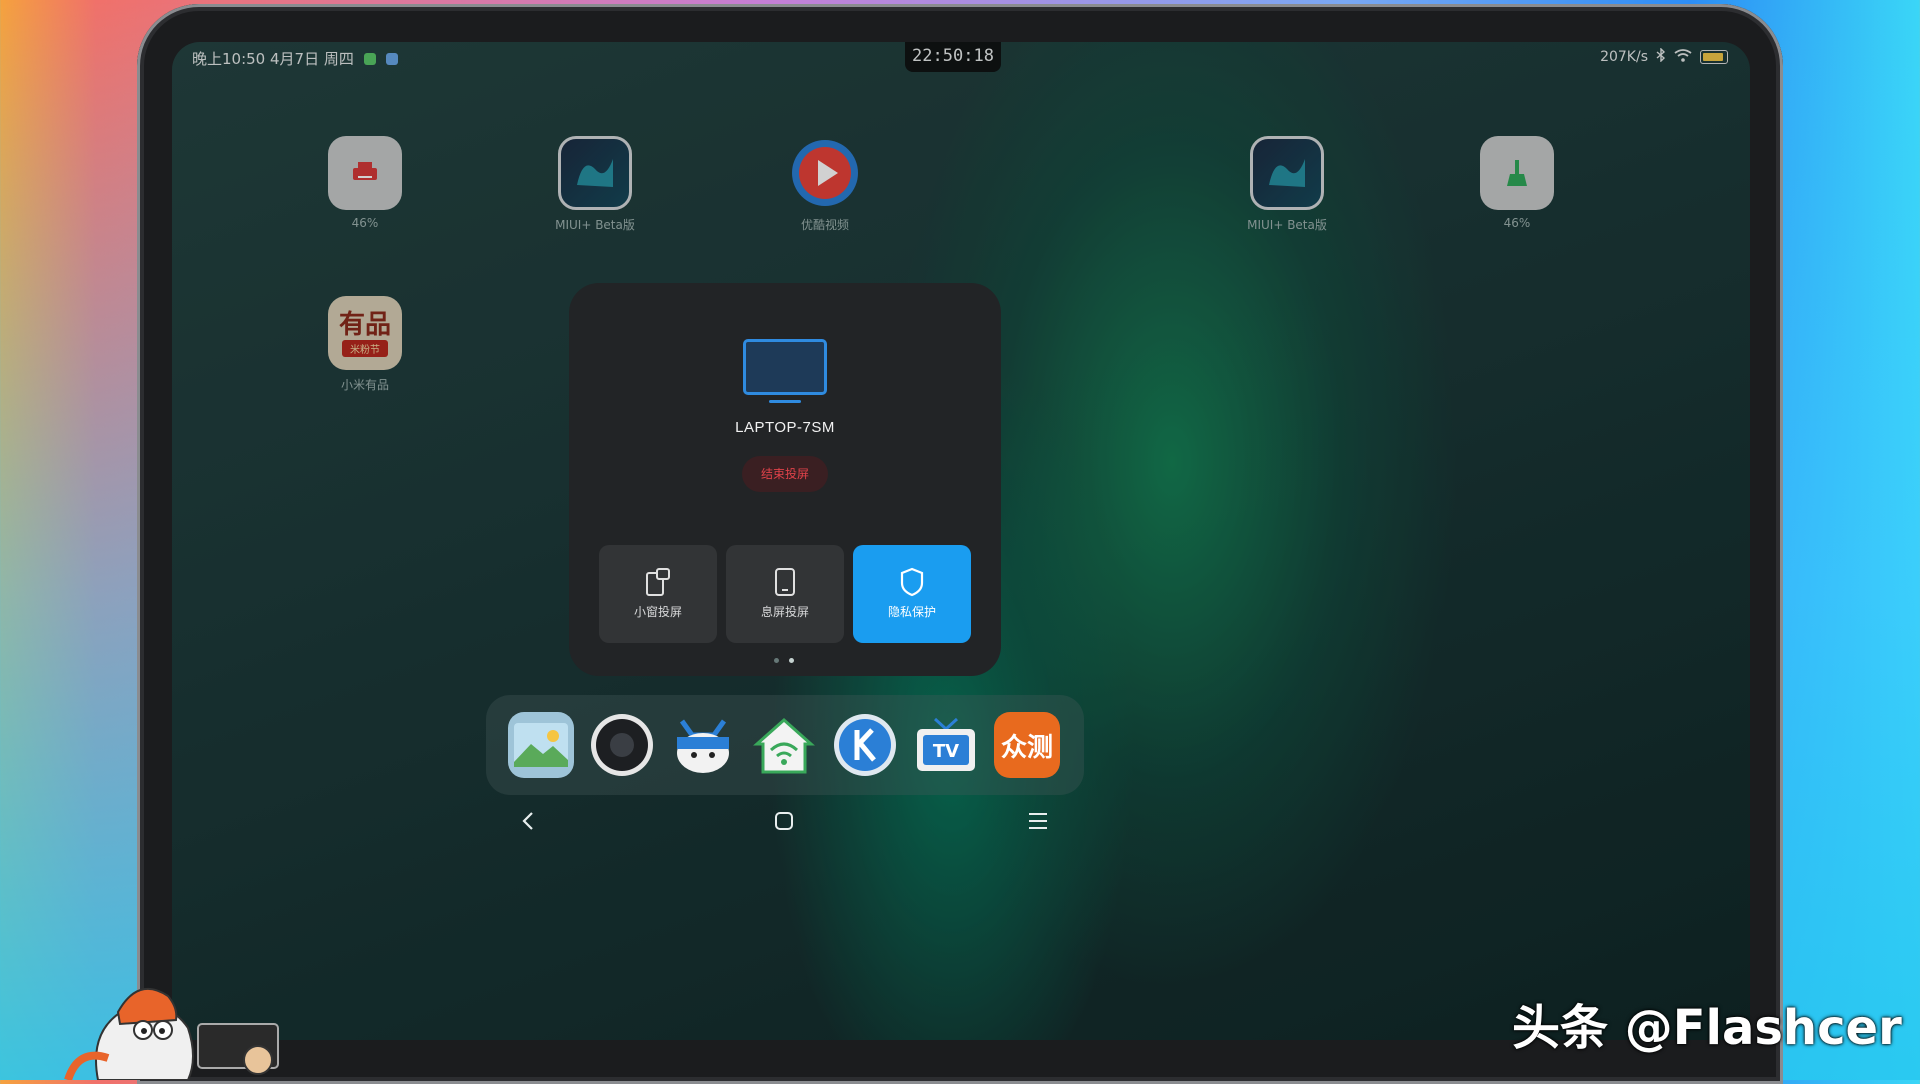 This screenshot has height=1084, width=1920. I want to click on zhongce-icon: 众测, so click(1027, 745).